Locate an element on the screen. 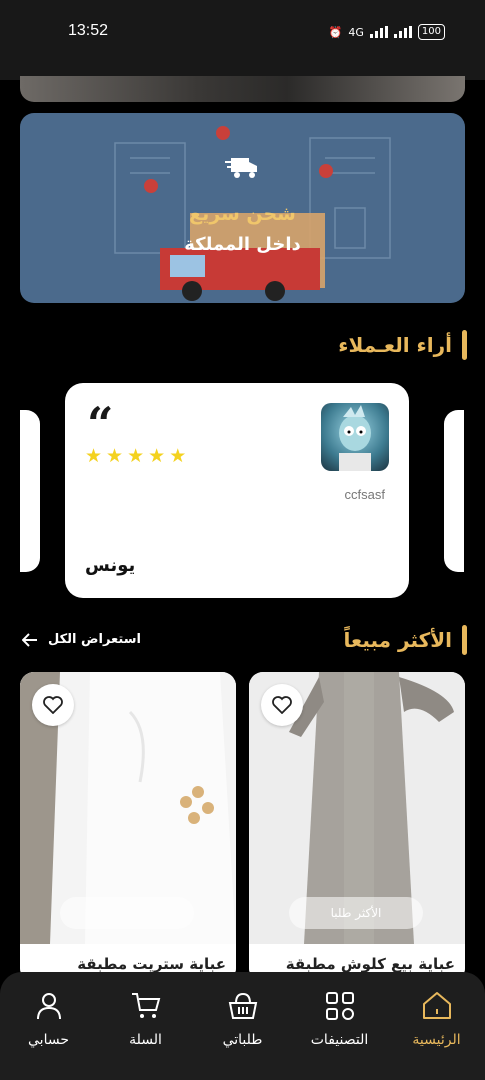 Image resolution: width=485 pixels, height=1080 pixels. bottom-nav: حسابي السلة طلباتي التصنيفات الرئيسية is located at coordinates (242, 1026).